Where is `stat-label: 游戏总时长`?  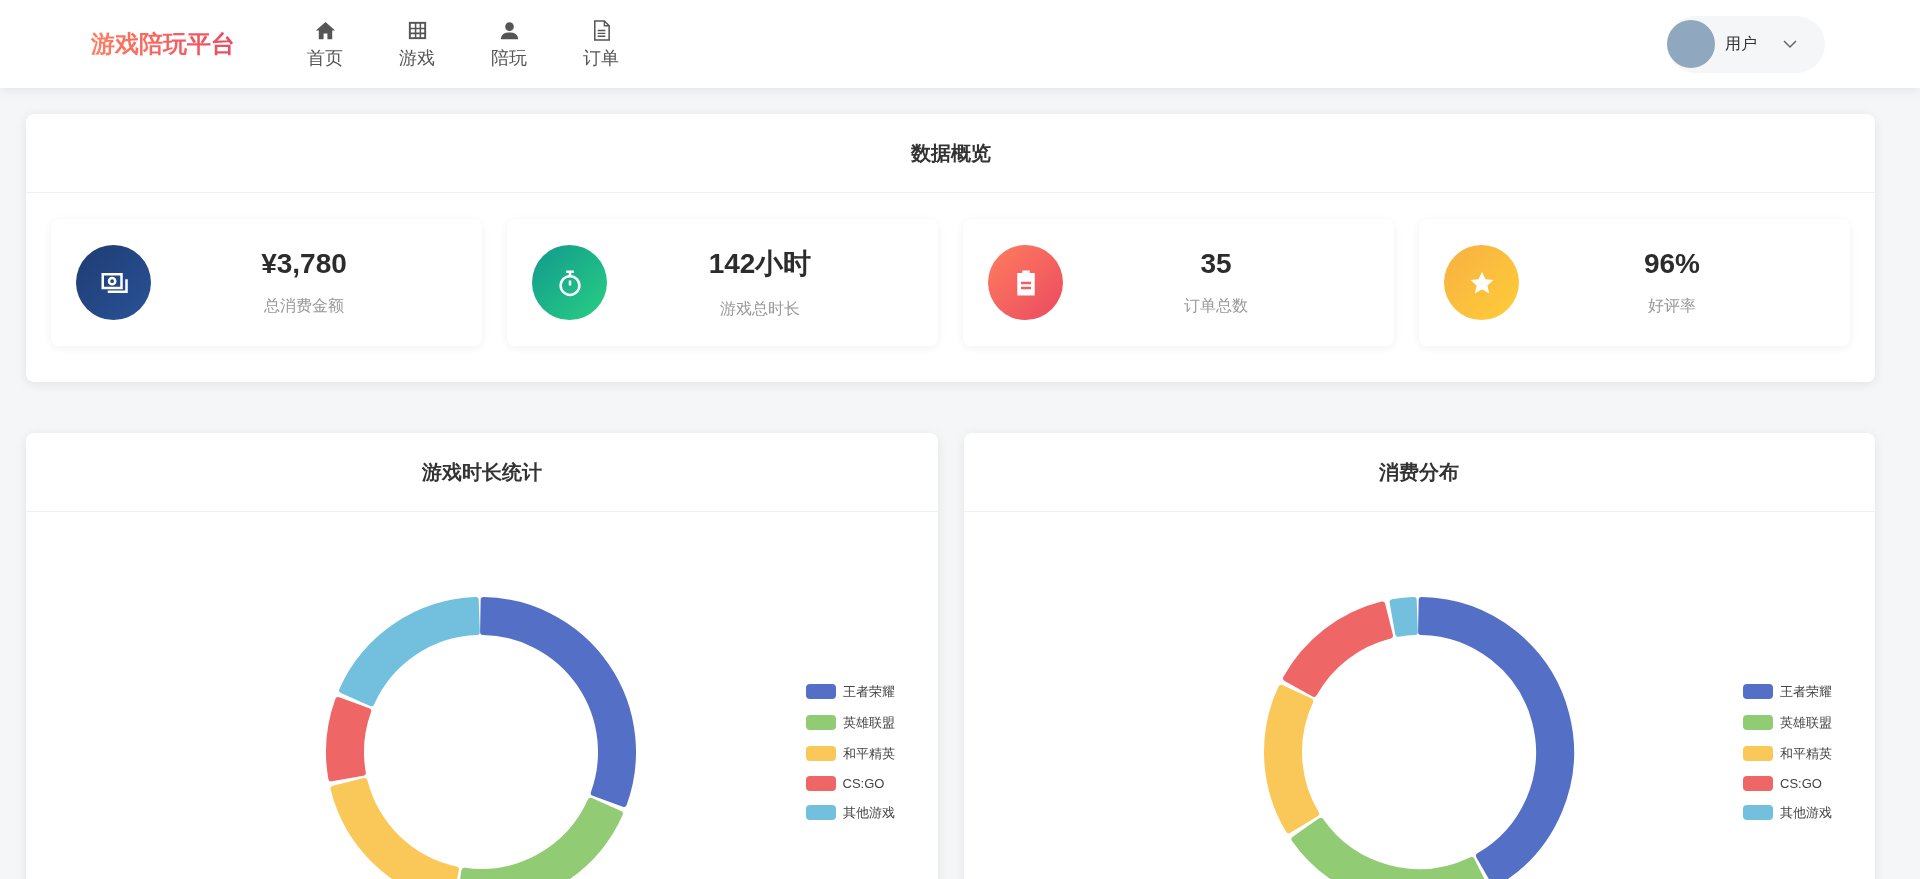 stat-label: 游戏总时长 is located at coordinates (760, 309).